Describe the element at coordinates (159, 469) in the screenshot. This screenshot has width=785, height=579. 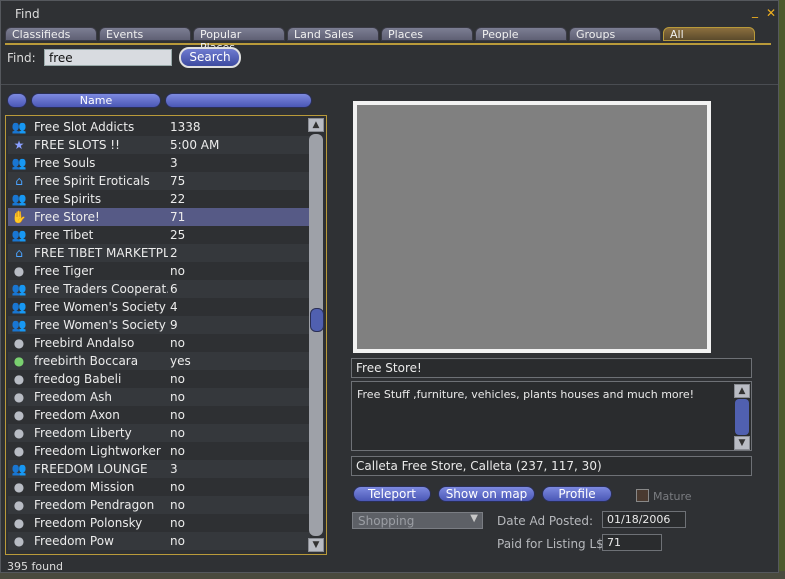
I see `result-row: 👥 FREEDOM LOUNGE 3` at that location.